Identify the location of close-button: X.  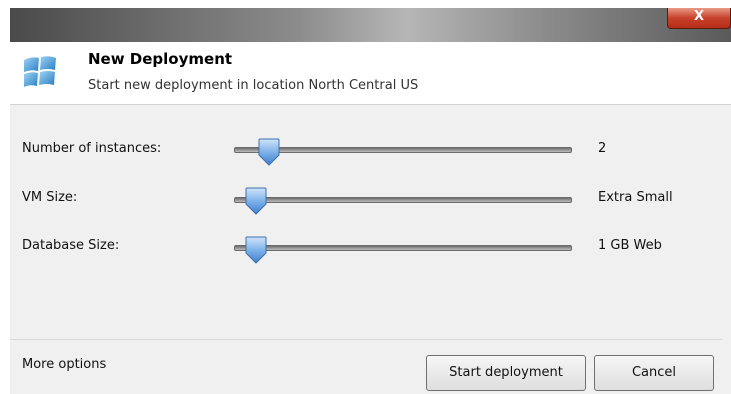
(699, 18).